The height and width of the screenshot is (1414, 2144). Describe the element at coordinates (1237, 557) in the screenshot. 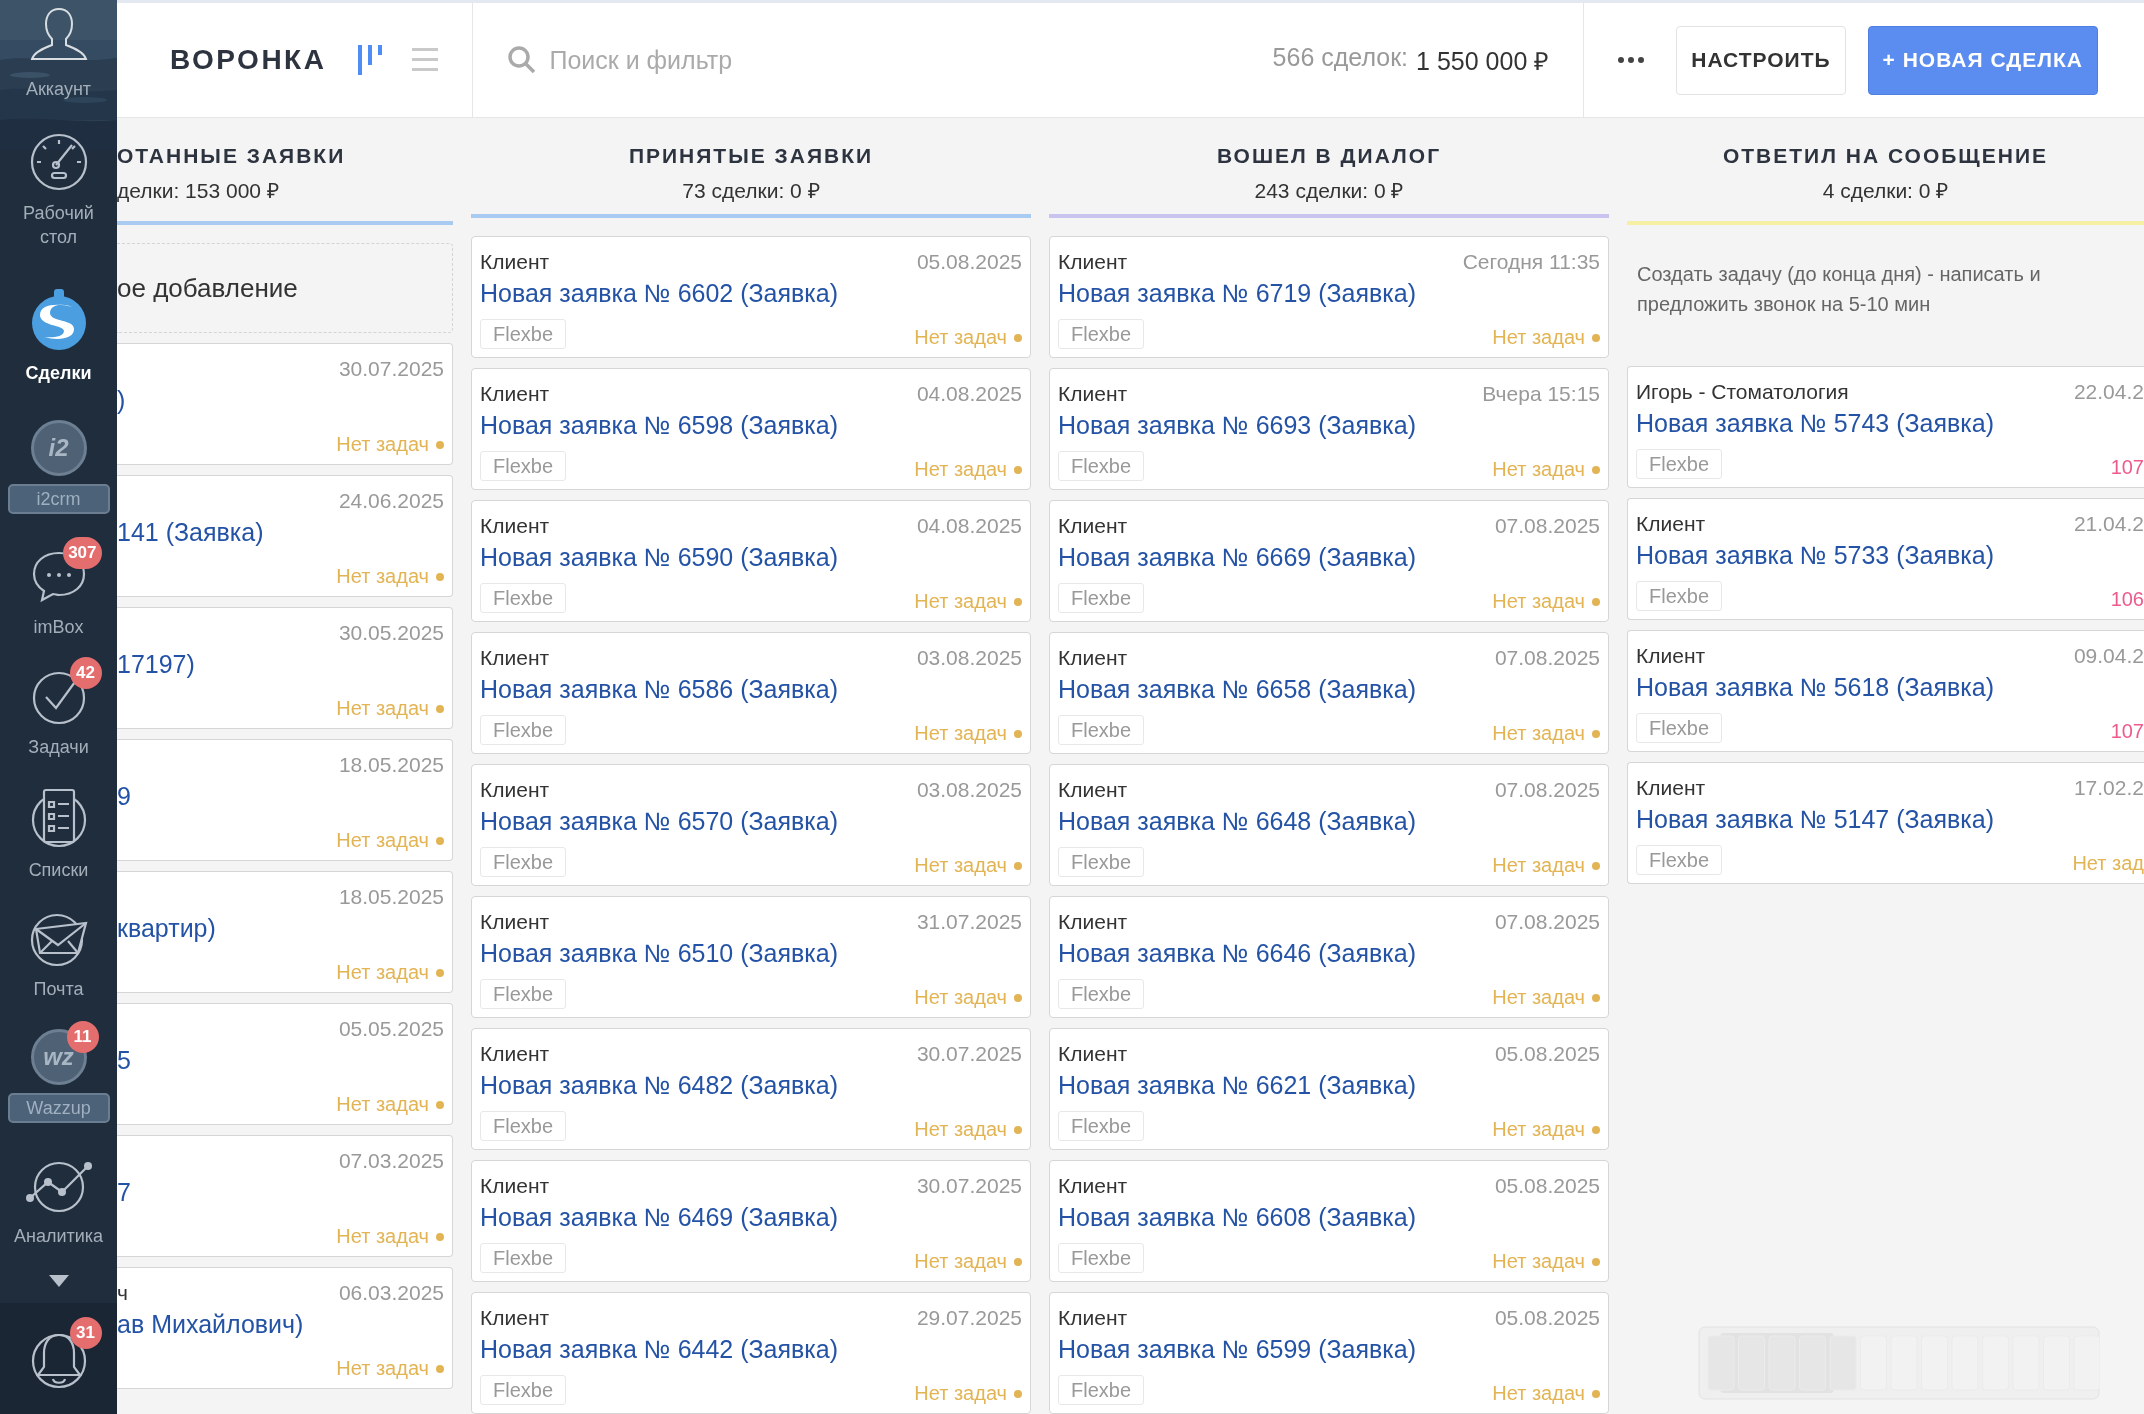

I see `deal-link: Новая заявка № 6669 (Заявка)` at that location.